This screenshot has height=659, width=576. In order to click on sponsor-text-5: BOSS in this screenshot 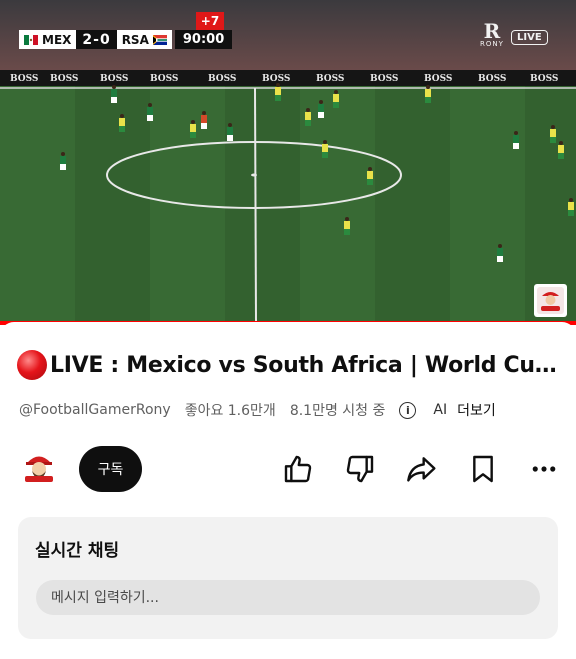, I will do `click(276, 79)`.